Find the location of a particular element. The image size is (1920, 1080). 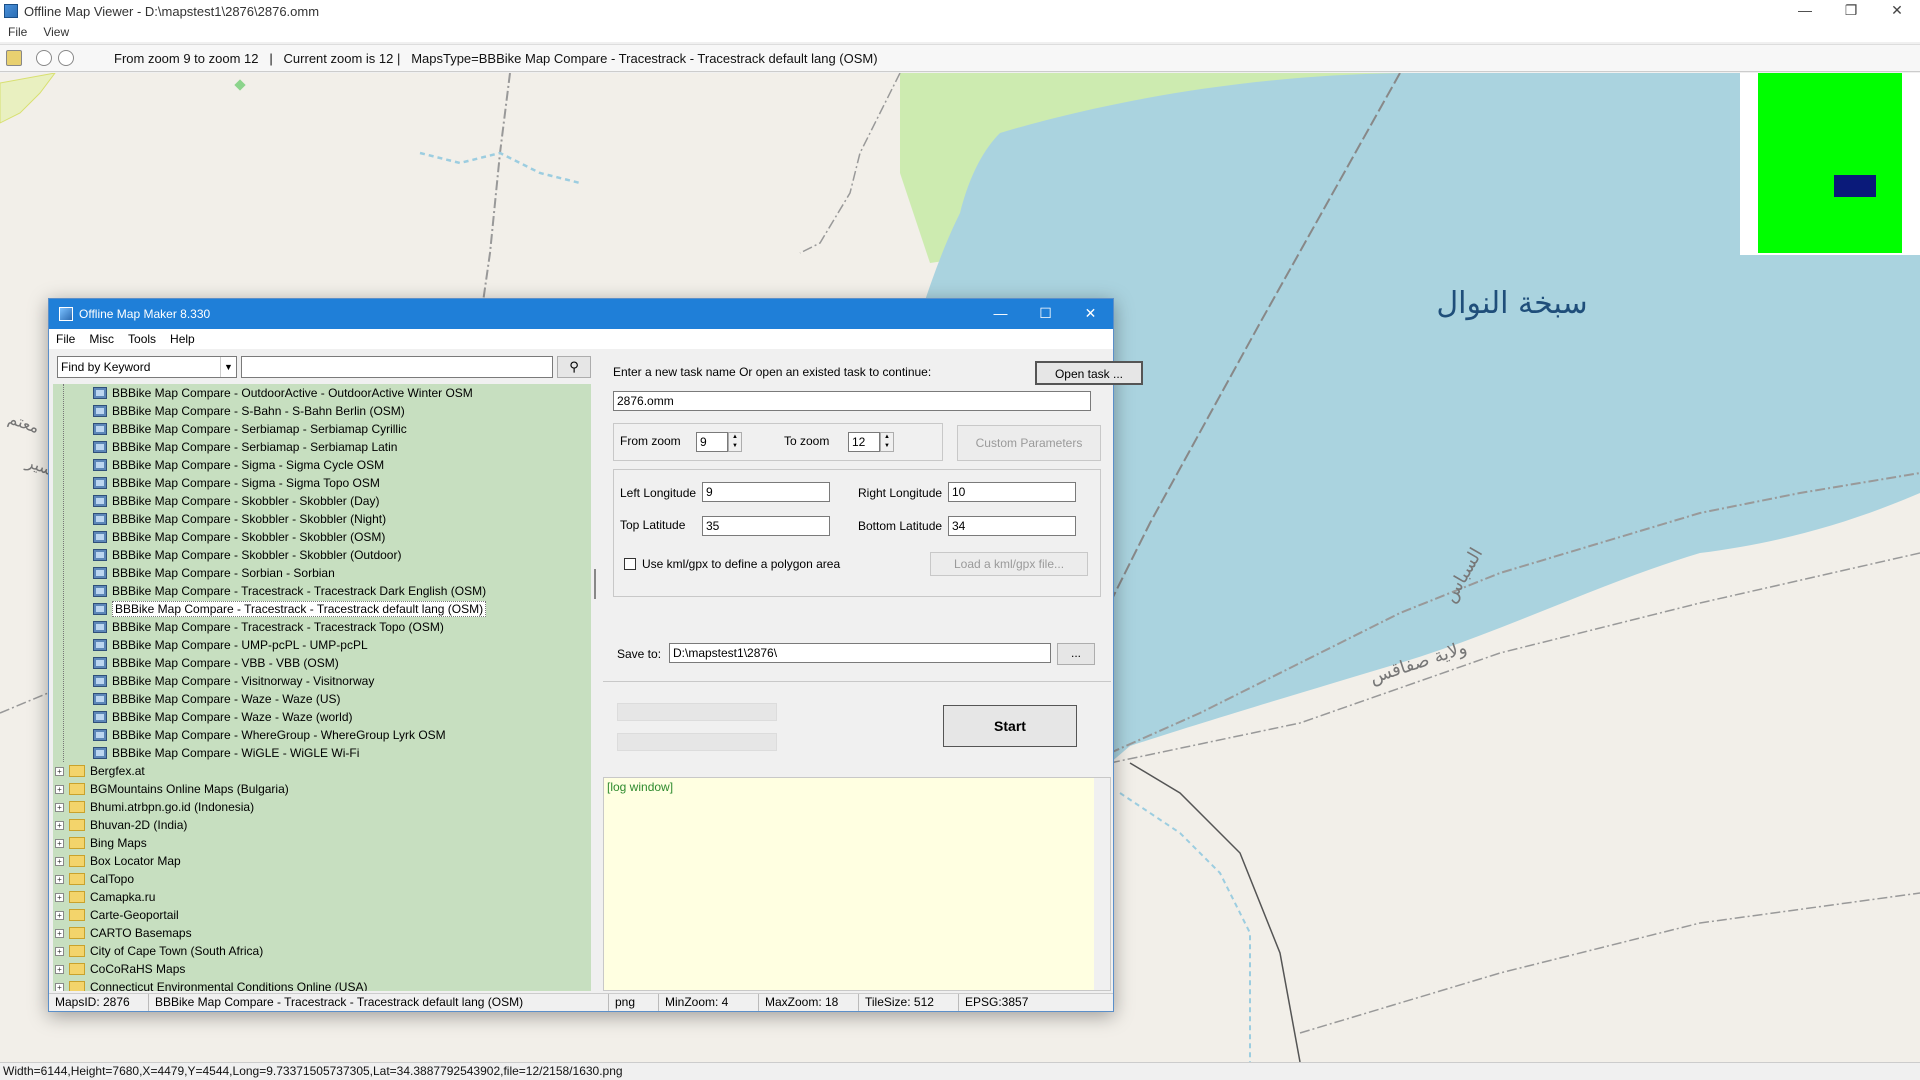

tree-folder: + Camapka.ru is located at coordinates (105, 897).